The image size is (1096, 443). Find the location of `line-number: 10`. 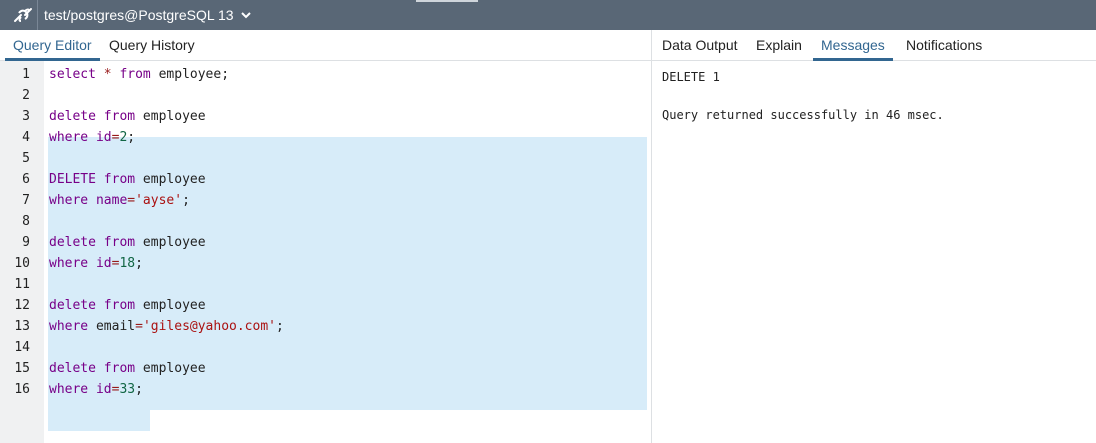

line-number: 10 is located at coordinates (22, 263).